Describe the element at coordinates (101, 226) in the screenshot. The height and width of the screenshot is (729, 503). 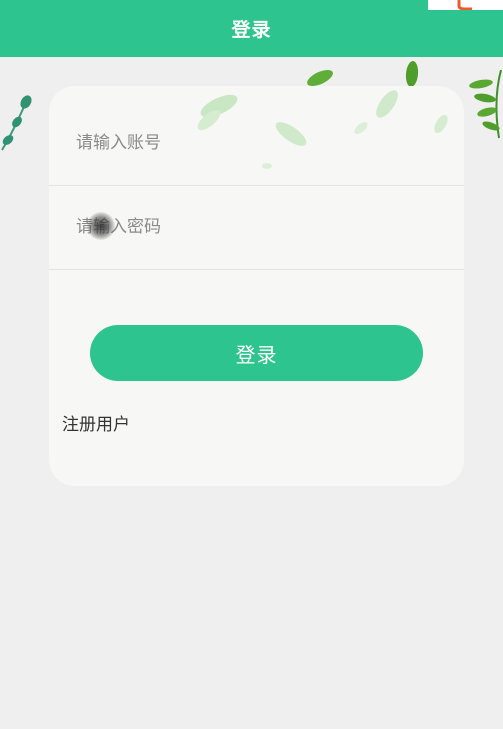
I see `touch-cursor-indicator` at that location.